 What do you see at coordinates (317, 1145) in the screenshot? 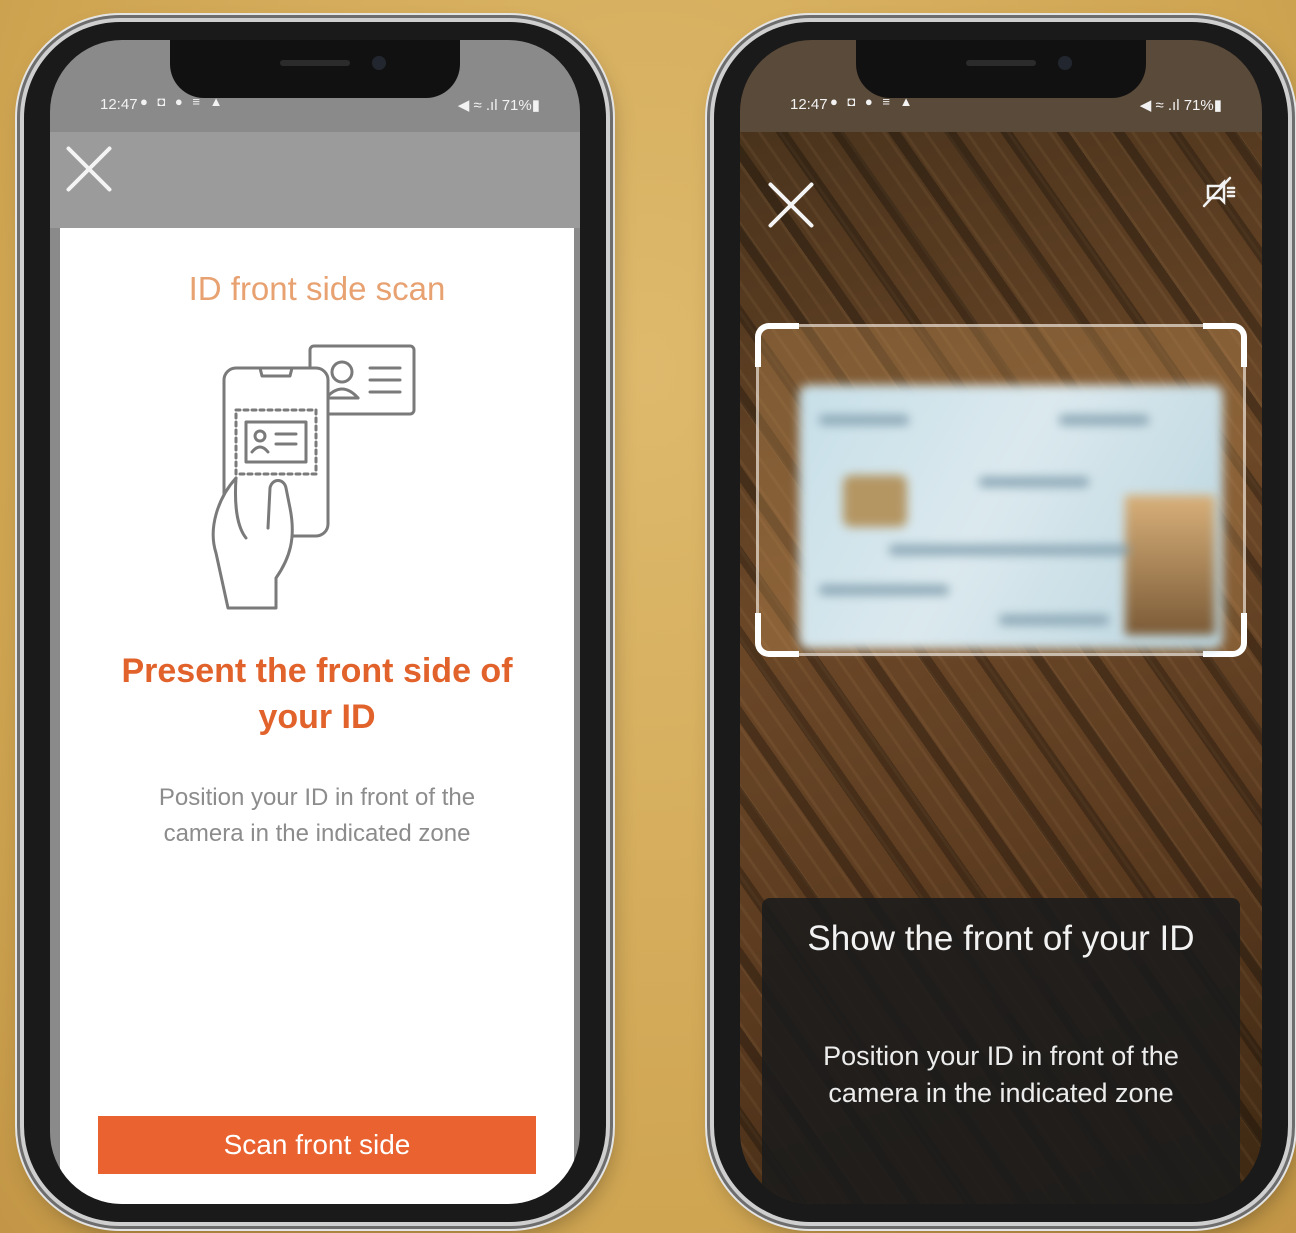
I see `scan-front-side-button: Scan front side` at bounding box center [317, 1145].